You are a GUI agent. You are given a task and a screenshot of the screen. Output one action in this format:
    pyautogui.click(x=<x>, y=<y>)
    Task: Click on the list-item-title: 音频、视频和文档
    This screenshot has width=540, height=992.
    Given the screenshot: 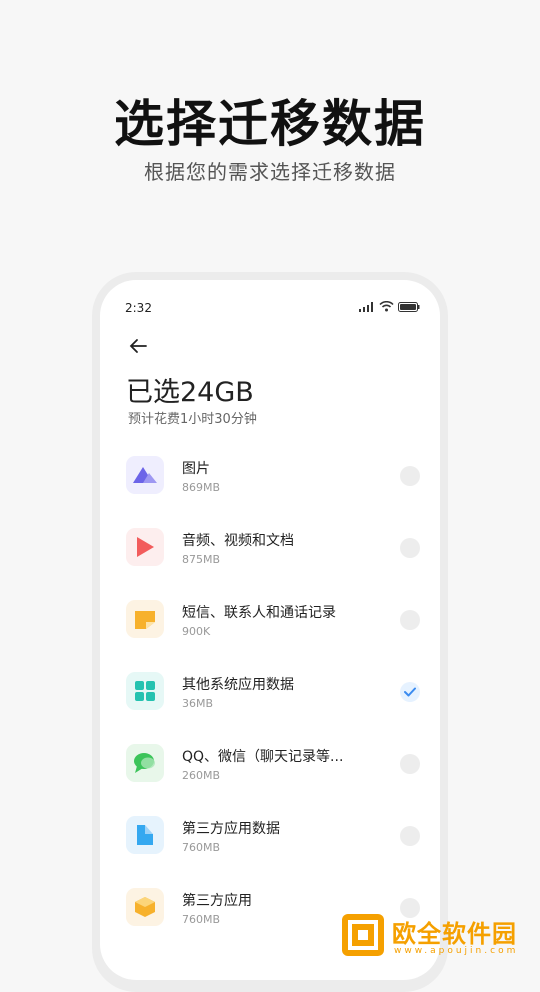 What is the action you would take?
    pyautogui.click(x=238, y=541)
    